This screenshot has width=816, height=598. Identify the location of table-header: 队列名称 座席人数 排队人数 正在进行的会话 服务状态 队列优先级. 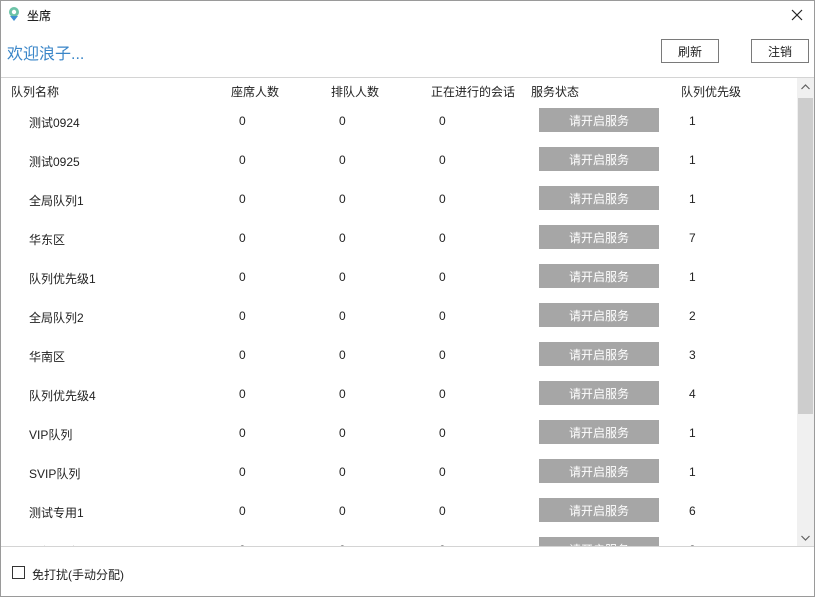
(399, 90).